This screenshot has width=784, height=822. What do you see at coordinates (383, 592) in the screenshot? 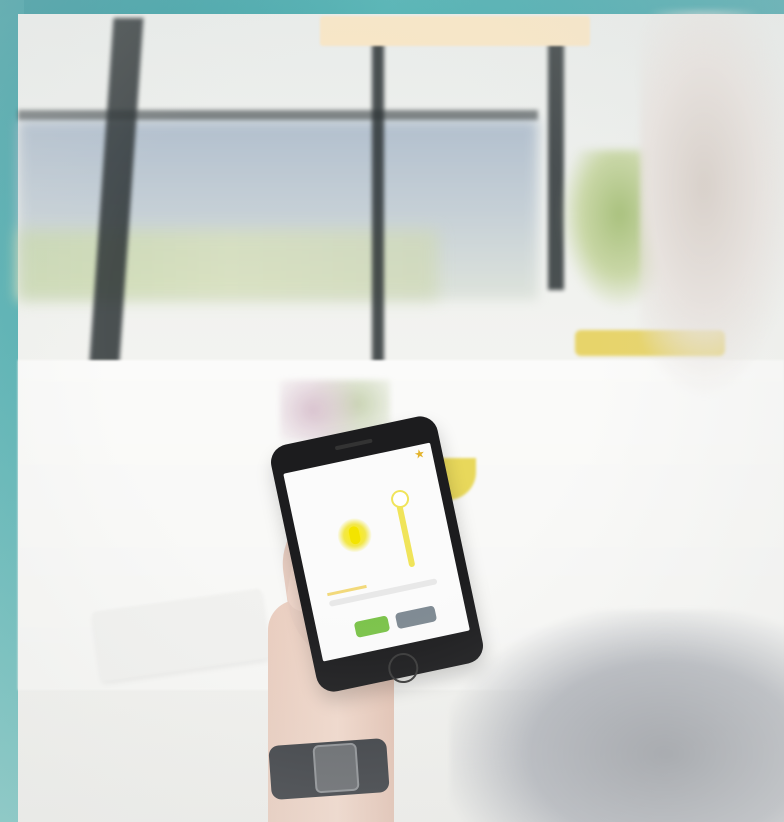
I see `setting-row` at bounding box center [383, 592].